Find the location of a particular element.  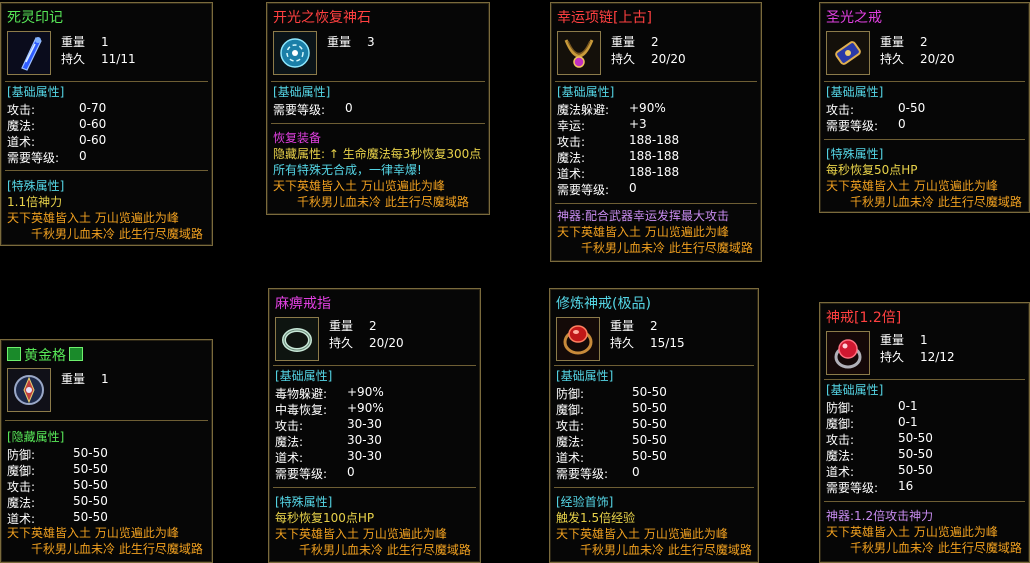

stat-row: 道术: 30-30 is located at coordinates (328, 457).